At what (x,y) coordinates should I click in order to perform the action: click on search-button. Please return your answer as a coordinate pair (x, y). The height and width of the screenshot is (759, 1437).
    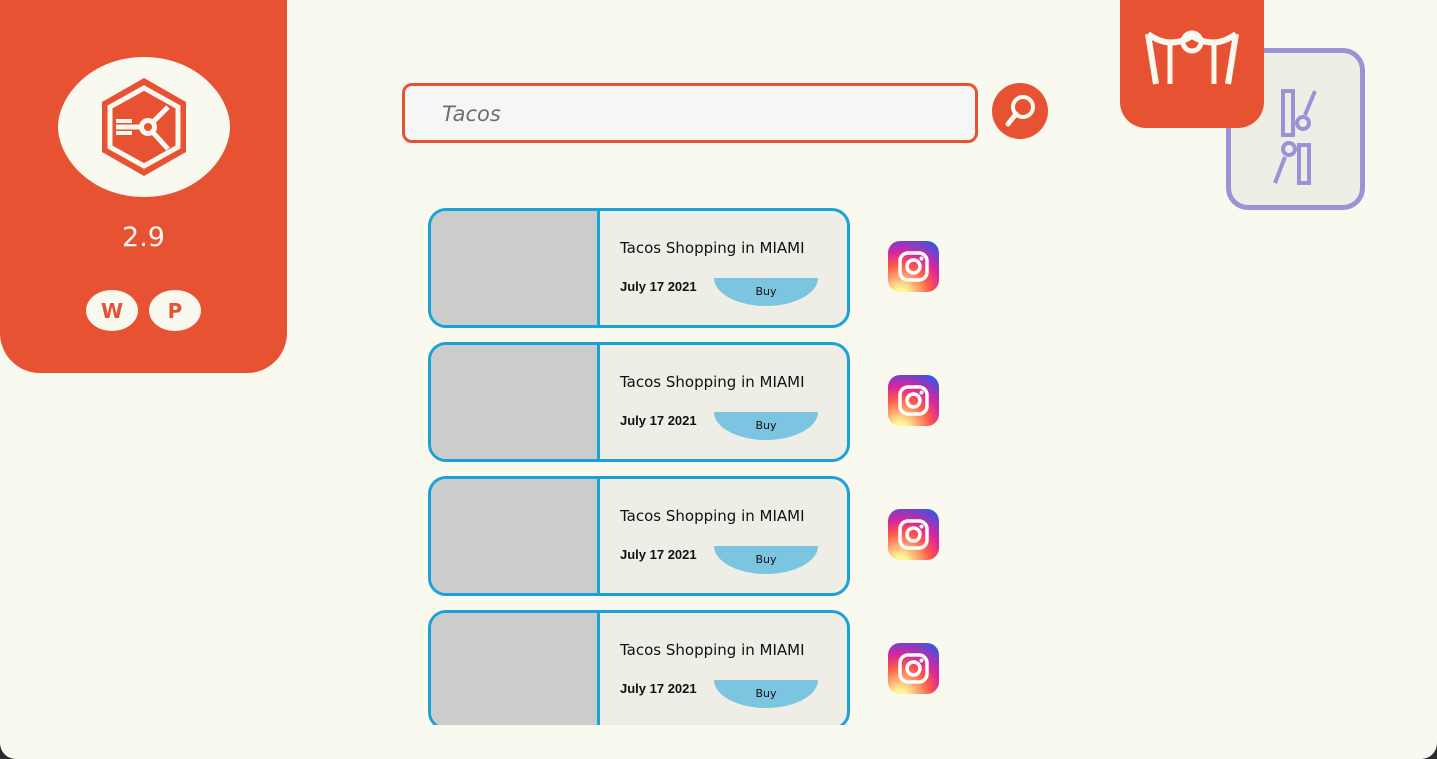
    Looking at the image, I should click on (1020, 111).